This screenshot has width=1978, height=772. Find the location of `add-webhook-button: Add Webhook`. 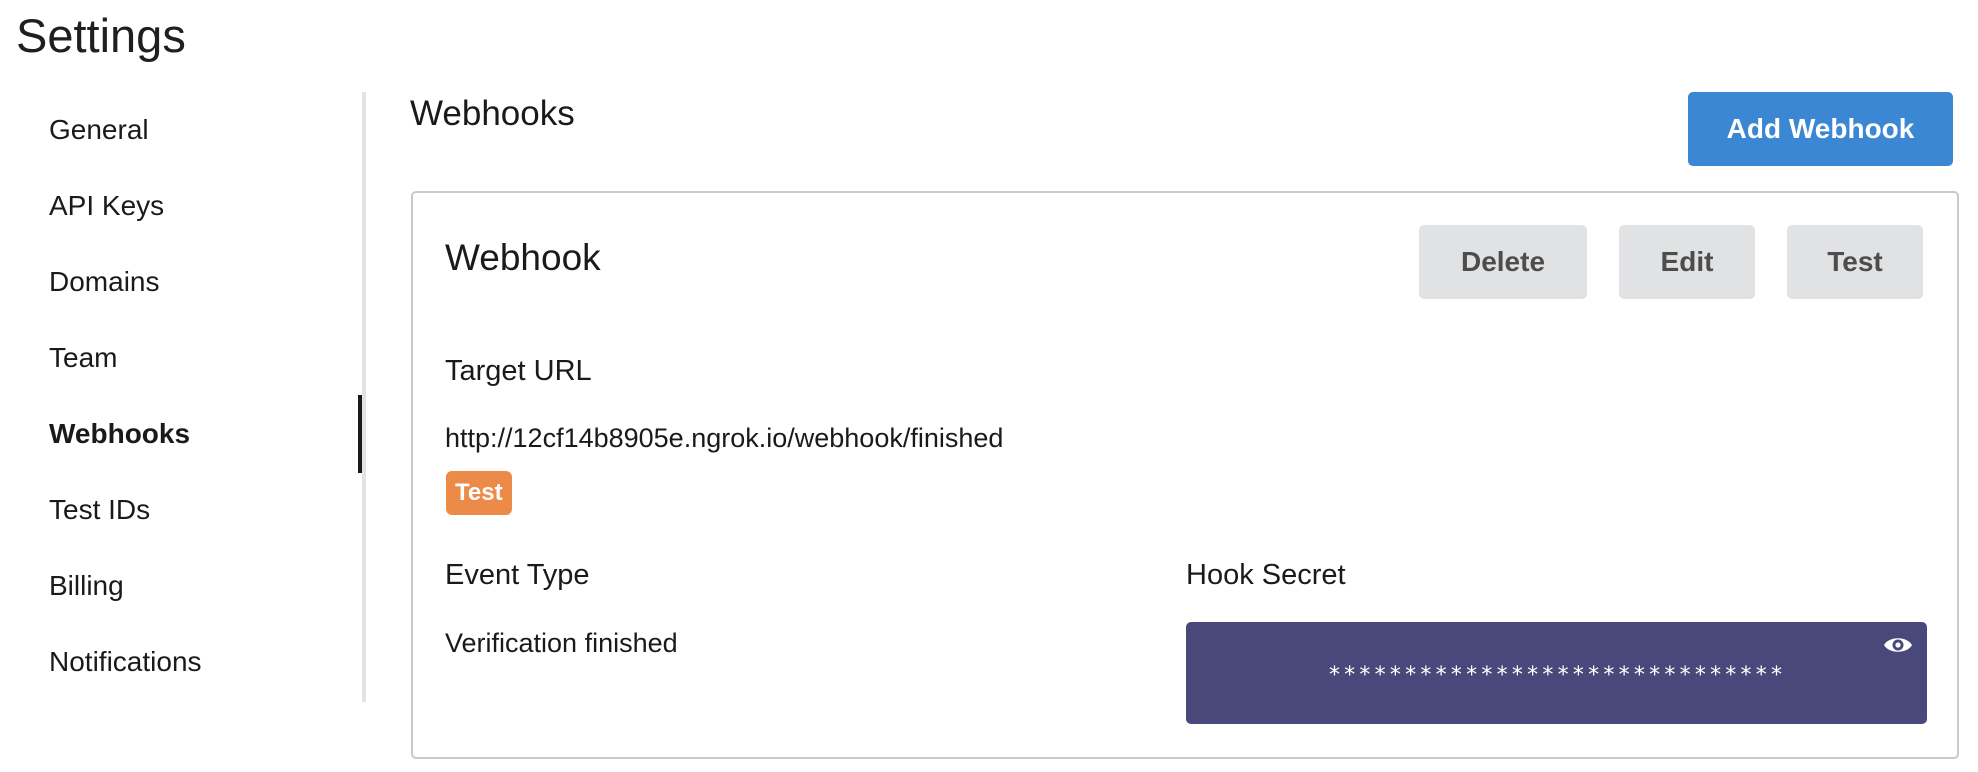

add-webhook-button: Add Webhook is located at coordinates (1820, 129).